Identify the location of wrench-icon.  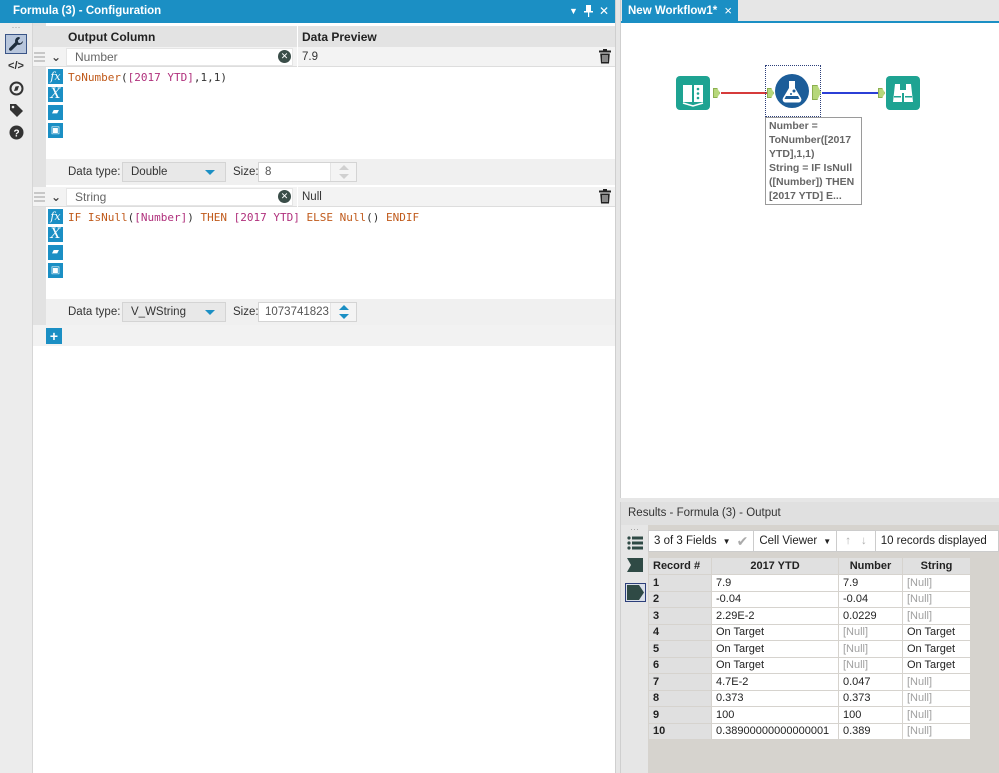
(16, 44).